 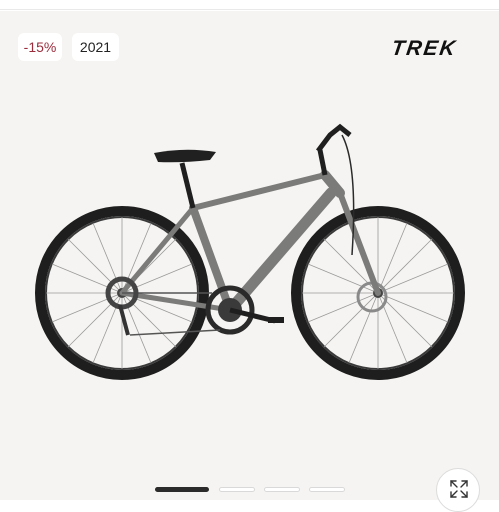 I want to click on expand-arrows-icon, so click(x=459, y=489).